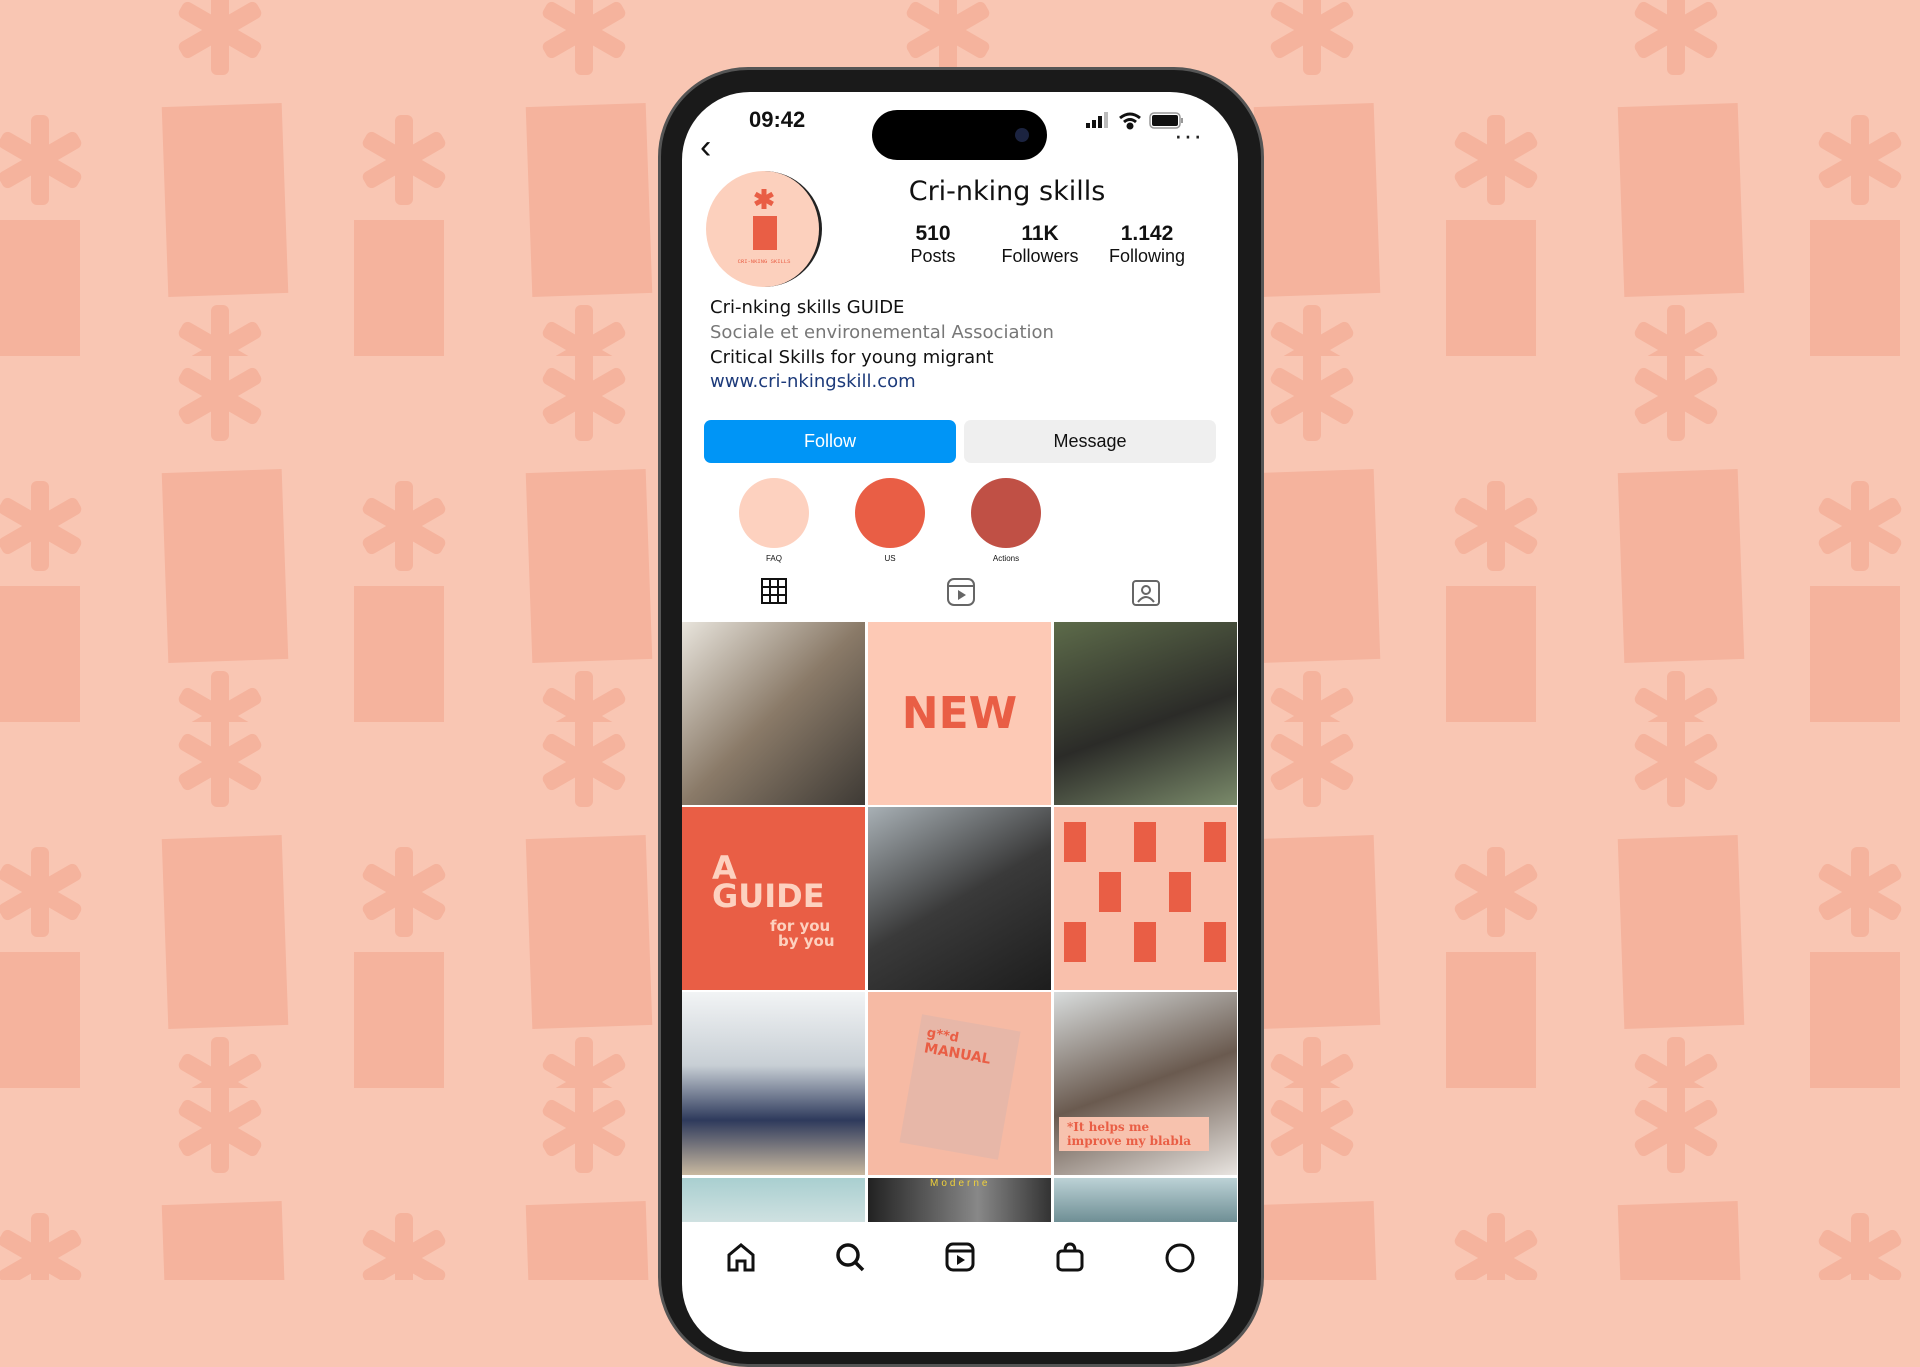 This screenshot has height=1367, width=1920. I want to click on camera-icon, so click(1022, 135).